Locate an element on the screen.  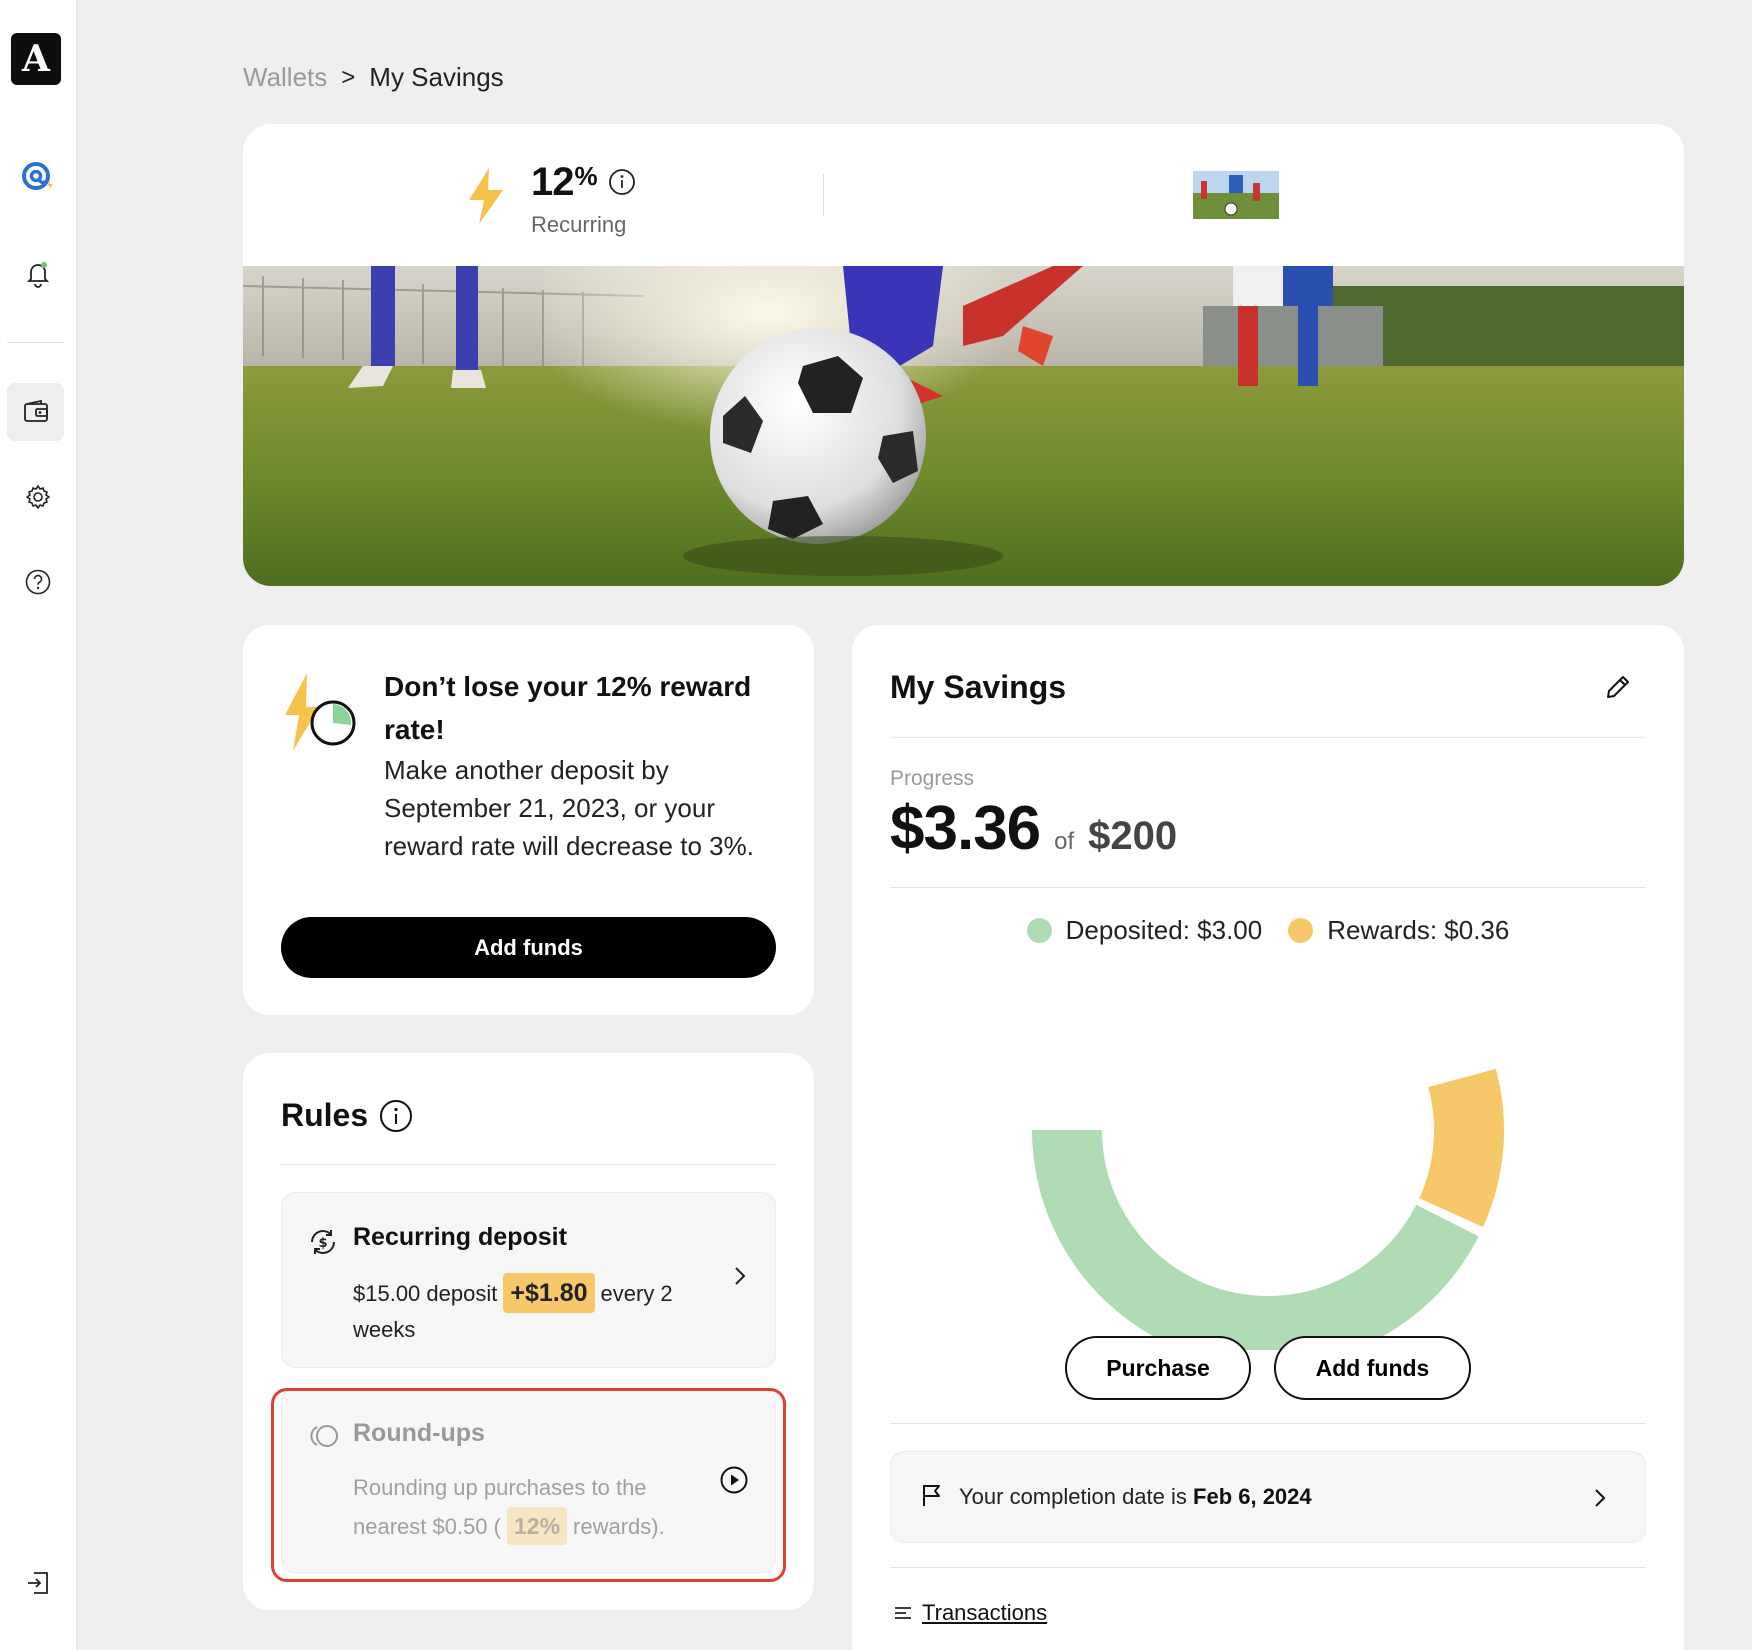
breadcrumb: Wallets > My Savings is located at coordinates (373, 77).